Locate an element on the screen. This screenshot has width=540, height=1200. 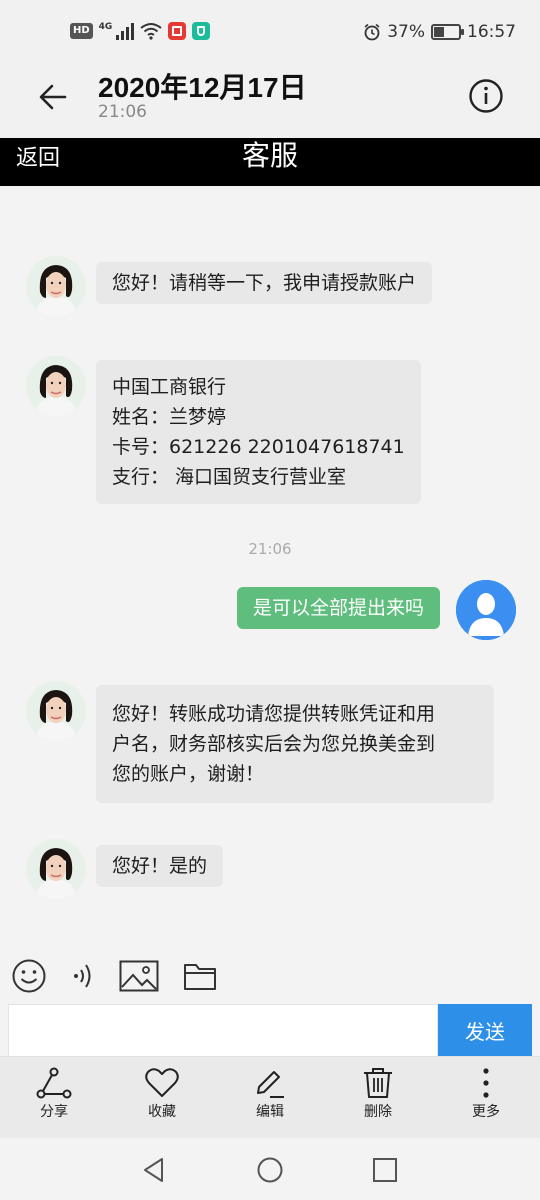
info-button is located at coordinates (486, 96).